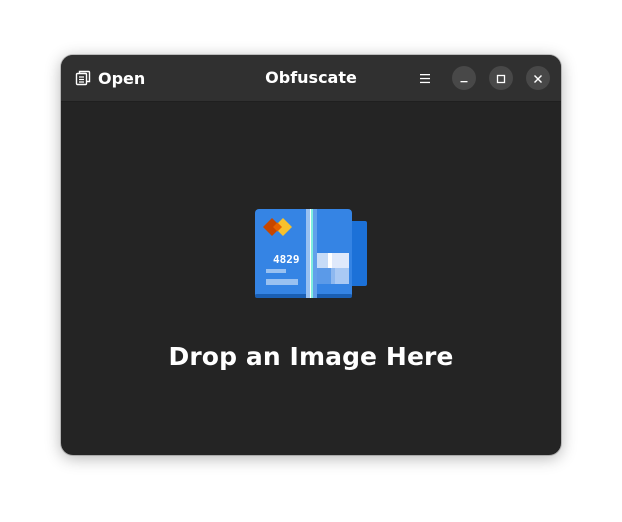 The width and height of the screenshot is (622, 522). I want to click on main-menu-button, so click(425, 78).